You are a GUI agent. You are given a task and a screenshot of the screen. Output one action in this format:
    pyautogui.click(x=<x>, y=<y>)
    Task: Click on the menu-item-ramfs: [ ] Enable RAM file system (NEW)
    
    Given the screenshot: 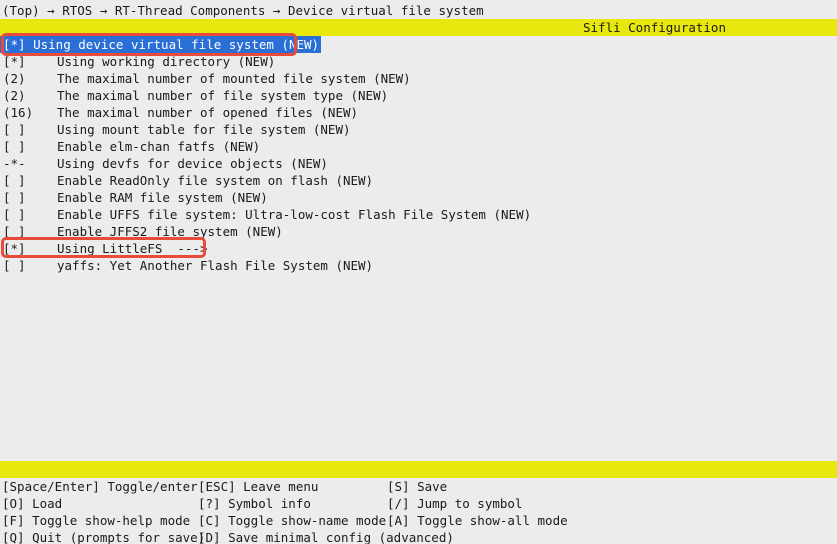 What is the action you would take?
    pyautogui.click(x=134, y=197)
    